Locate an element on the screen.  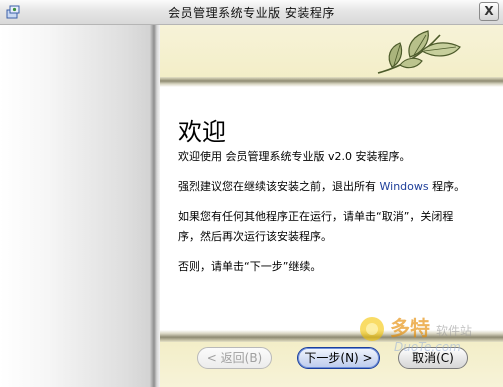
svg-text: 多特 is located at coordinates (410, 328).